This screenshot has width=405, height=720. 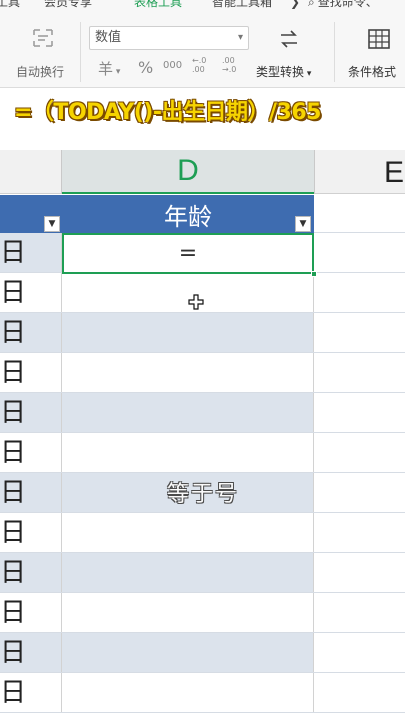 What do you see at coordinates (188, 172) in the screenshot?
I see `column-header-d: D` at bounding box center [188, 172].